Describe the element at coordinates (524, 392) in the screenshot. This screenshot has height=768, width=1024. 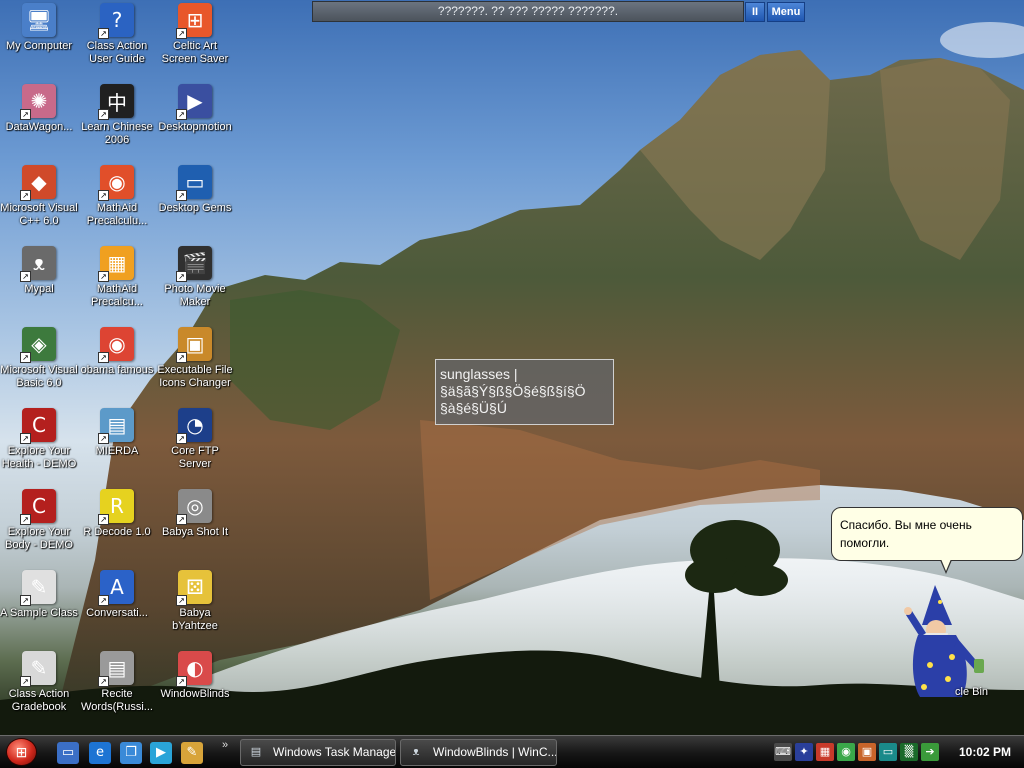
I see `translation-tooltip: sunglasses | §ä§ã§Ý§ß§Ö§é§ß§í§Ö §à§é§Ü§Ú` at that location.